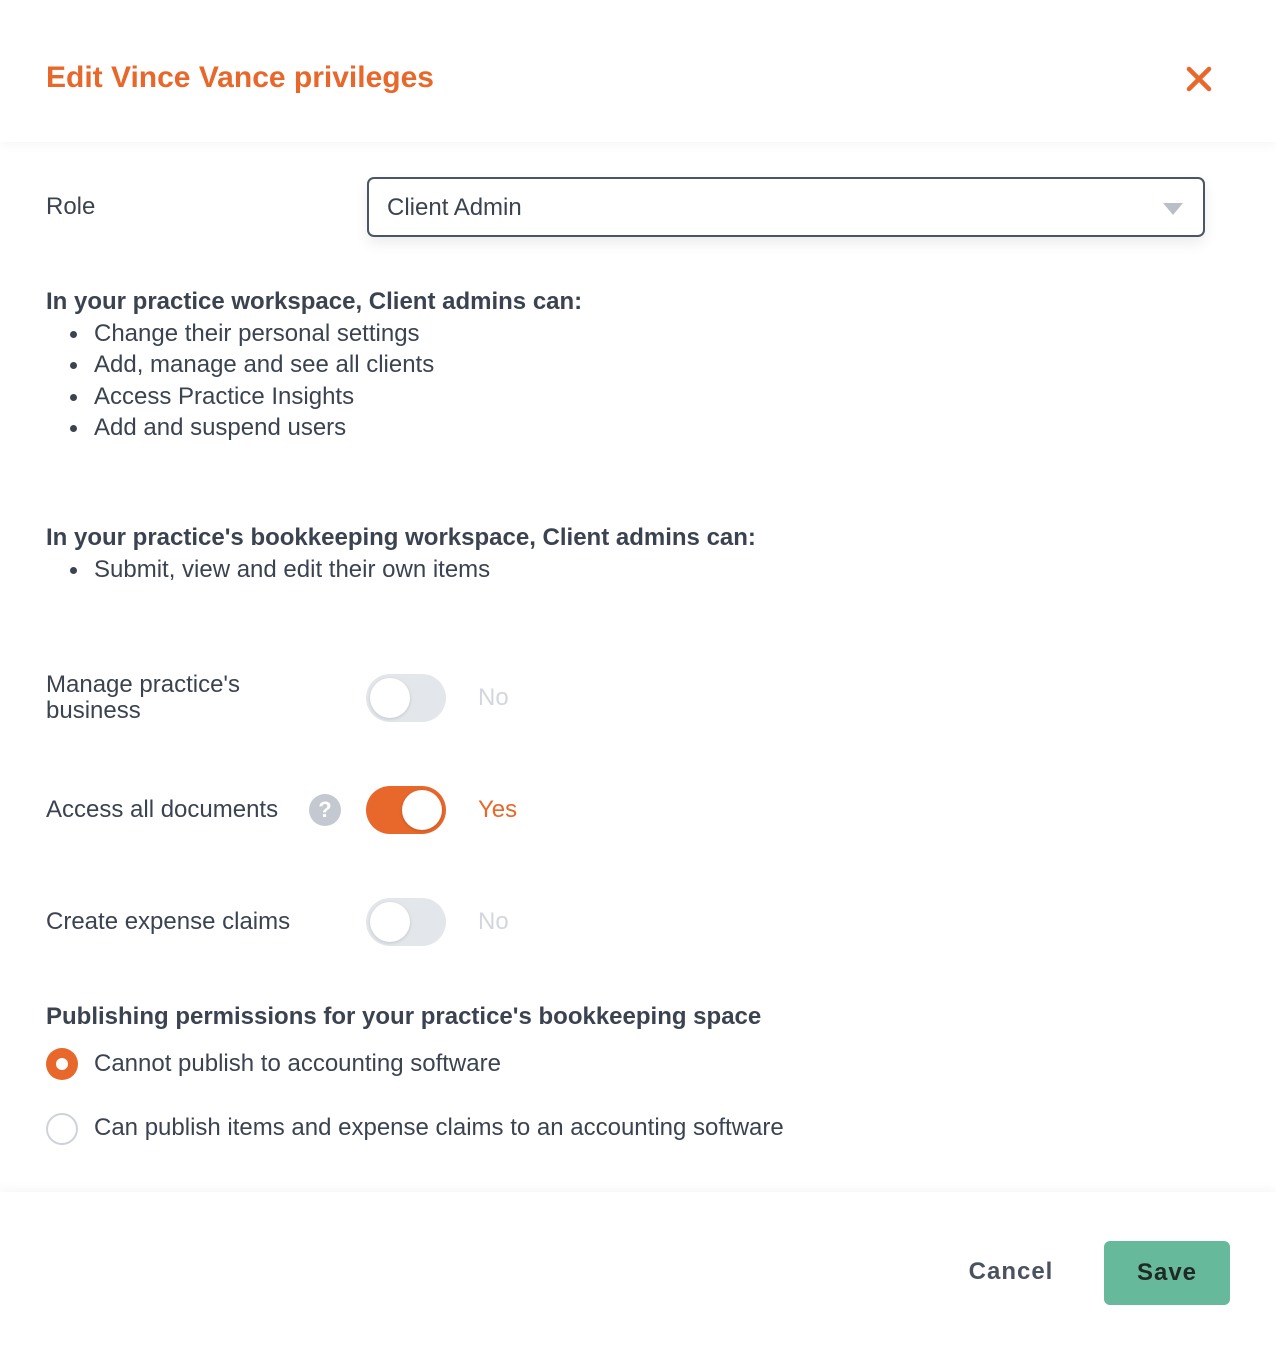  What do you see at coordinates (493, 921) in the screenshot?
I see `expense-claims-state: No` at bounding box center [493, 921].